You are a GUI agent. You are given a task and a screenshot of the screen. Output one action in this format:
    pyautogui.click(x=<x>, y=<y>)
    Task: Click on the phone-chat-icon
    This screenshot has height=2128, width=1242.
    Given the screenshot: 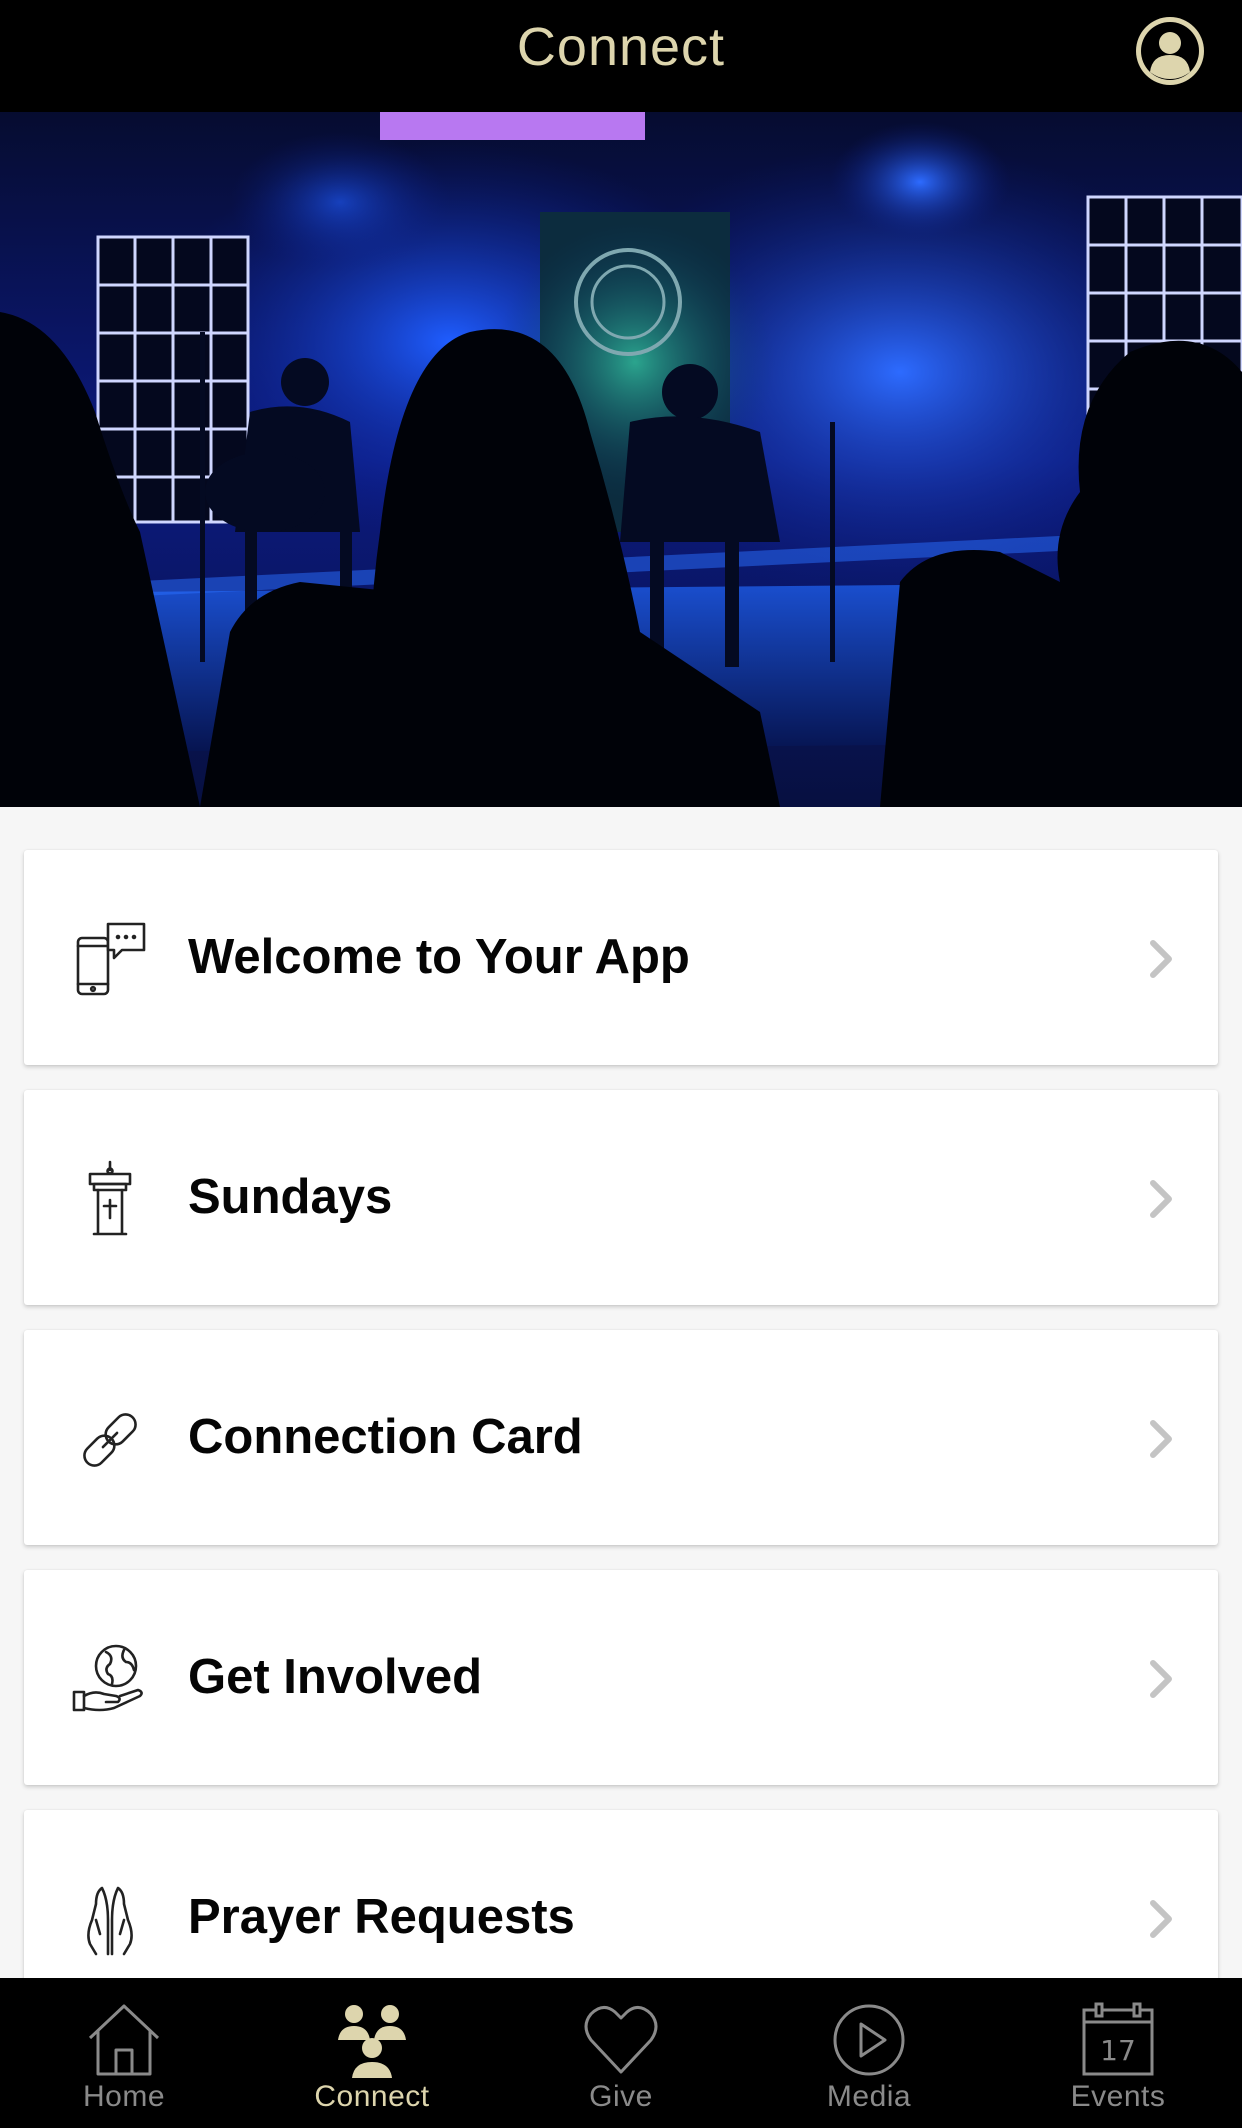 What is the action you would take?
    pyautogui.click(x=111, y=959)
    